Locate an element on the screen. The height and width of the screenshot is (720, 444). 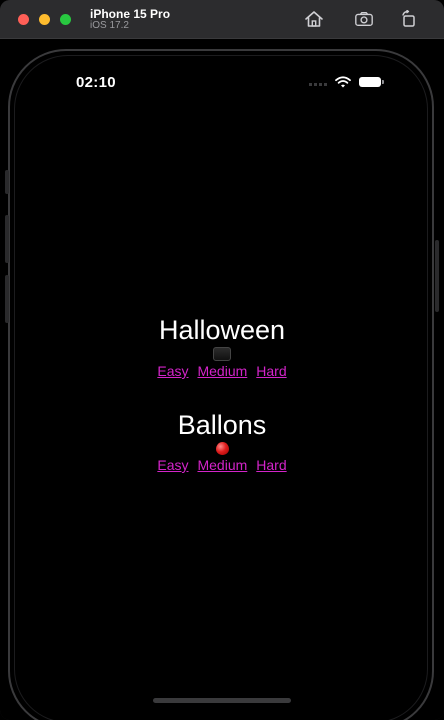
halloween-section: Halloween Easy Medium Hard is located at coordinates (222, 346).